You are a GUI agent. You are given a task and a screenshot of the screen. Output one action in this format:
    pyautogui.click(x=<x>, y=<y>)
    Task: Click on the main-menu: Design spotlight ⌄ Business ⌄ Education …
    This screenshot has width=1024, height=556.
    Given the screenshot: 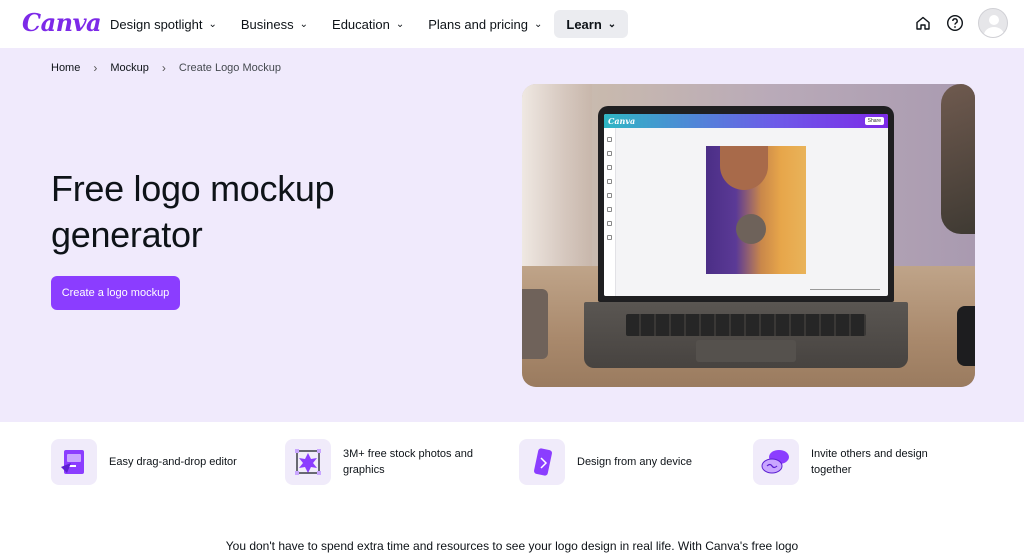 What is the action you would take?
    pyautogui.click(x=363, y=24)
    